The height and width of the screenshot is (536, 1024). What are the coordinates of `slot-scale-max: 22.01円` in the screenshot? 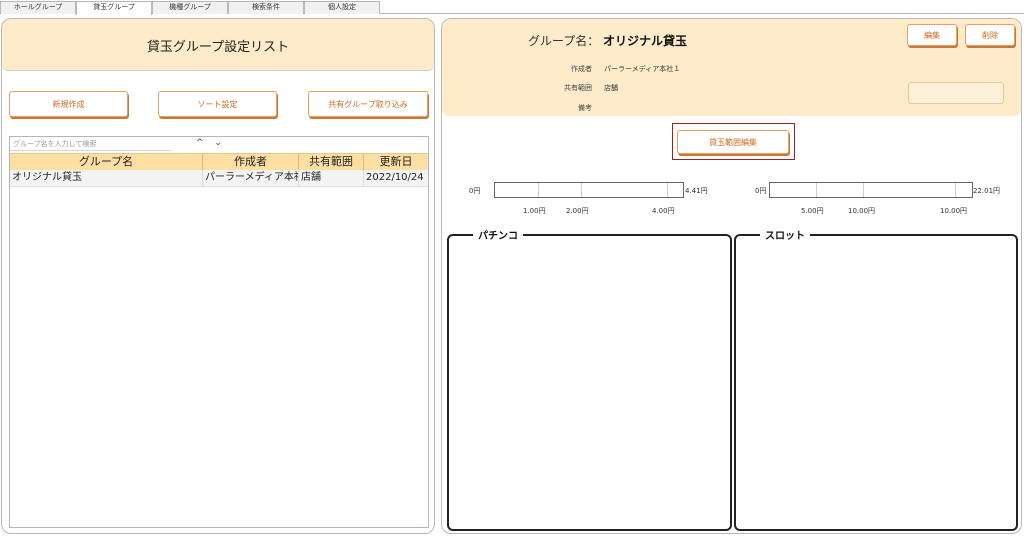 It's located at (987, 191).